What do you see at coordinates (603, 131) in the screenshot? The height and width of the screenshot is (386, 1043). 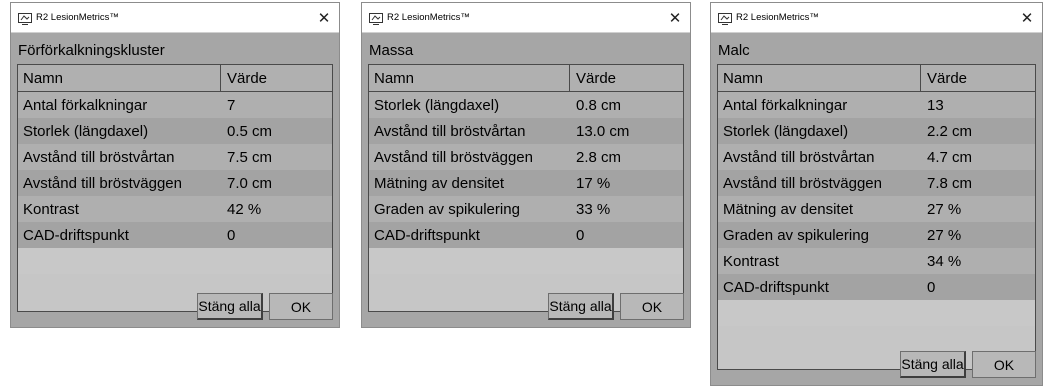 I see `row-value: 13.0 cm` at bounding box center [603, 131].